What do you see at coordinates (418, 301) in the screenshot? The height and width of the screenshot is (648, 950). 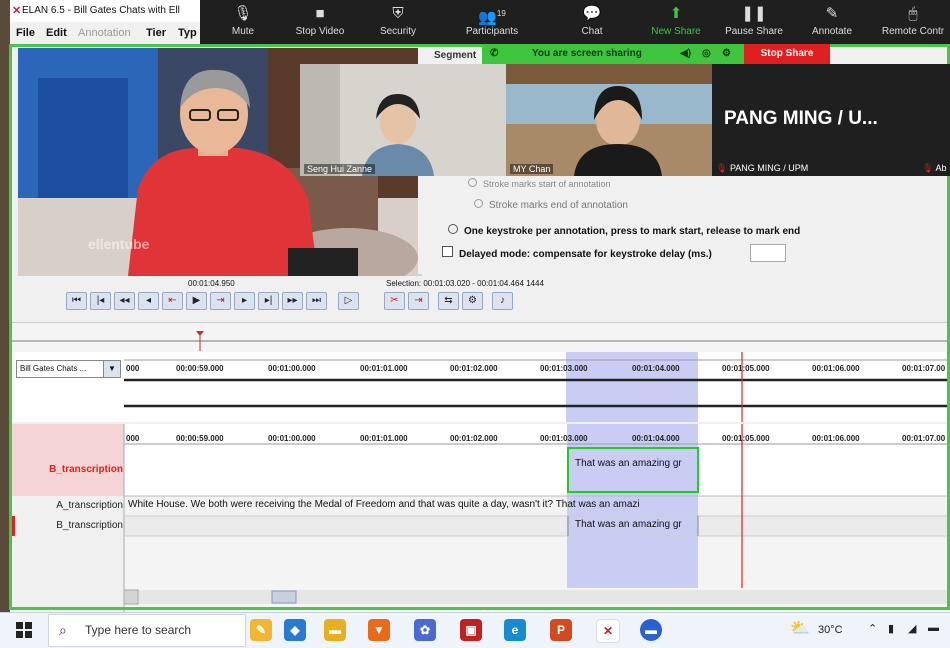 I see `selection-end-button: ⇥` at bounding box center [418, 301].